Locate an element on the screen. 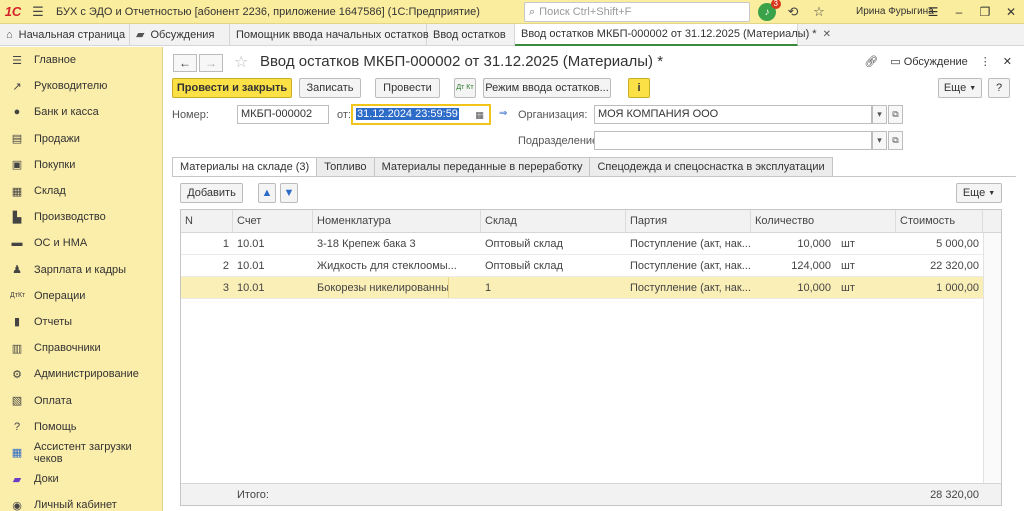  sidebar-item-production: ▙ Производство is located at coordinates (81, 217).